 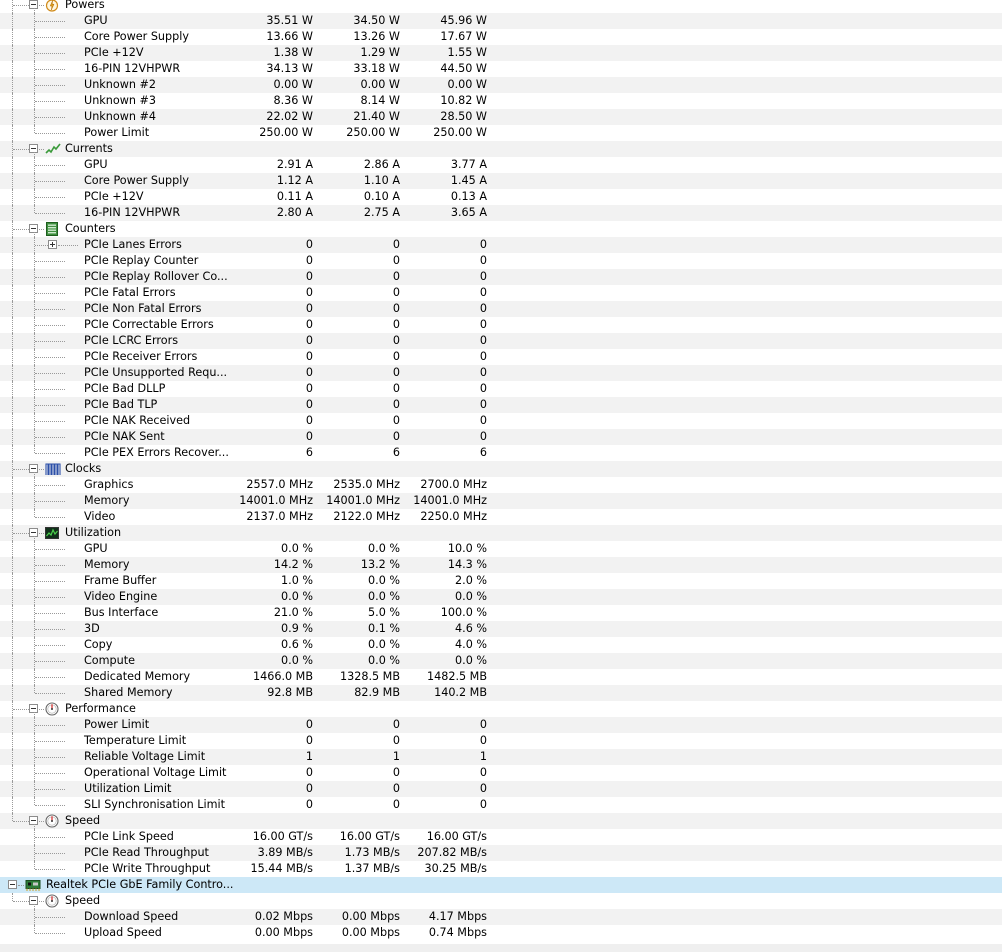 What do you see at coordinates (381, 196) in the screenshot?
I see `minimum-value: 0.10 A` at bounding box center [381, 196].